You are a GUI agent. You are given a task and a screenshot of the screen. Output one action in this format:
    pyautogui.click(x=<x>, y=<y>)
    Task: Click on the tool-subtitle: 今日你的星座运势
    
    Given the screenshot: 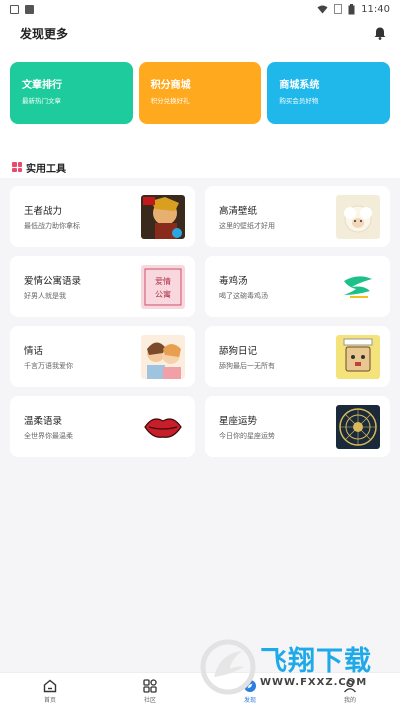 What is the action you would take?
    pyautogui.click(x=247, y=435)
    